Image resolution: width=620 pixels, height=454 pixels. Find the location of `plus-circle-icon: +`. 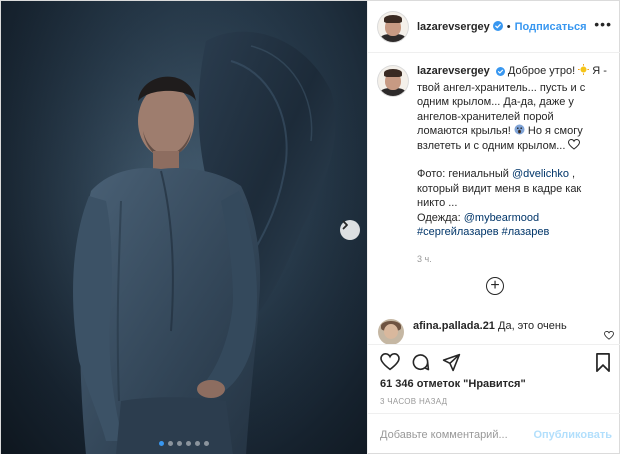

plus-circle-icon: + is located at coordinates (495, 285).